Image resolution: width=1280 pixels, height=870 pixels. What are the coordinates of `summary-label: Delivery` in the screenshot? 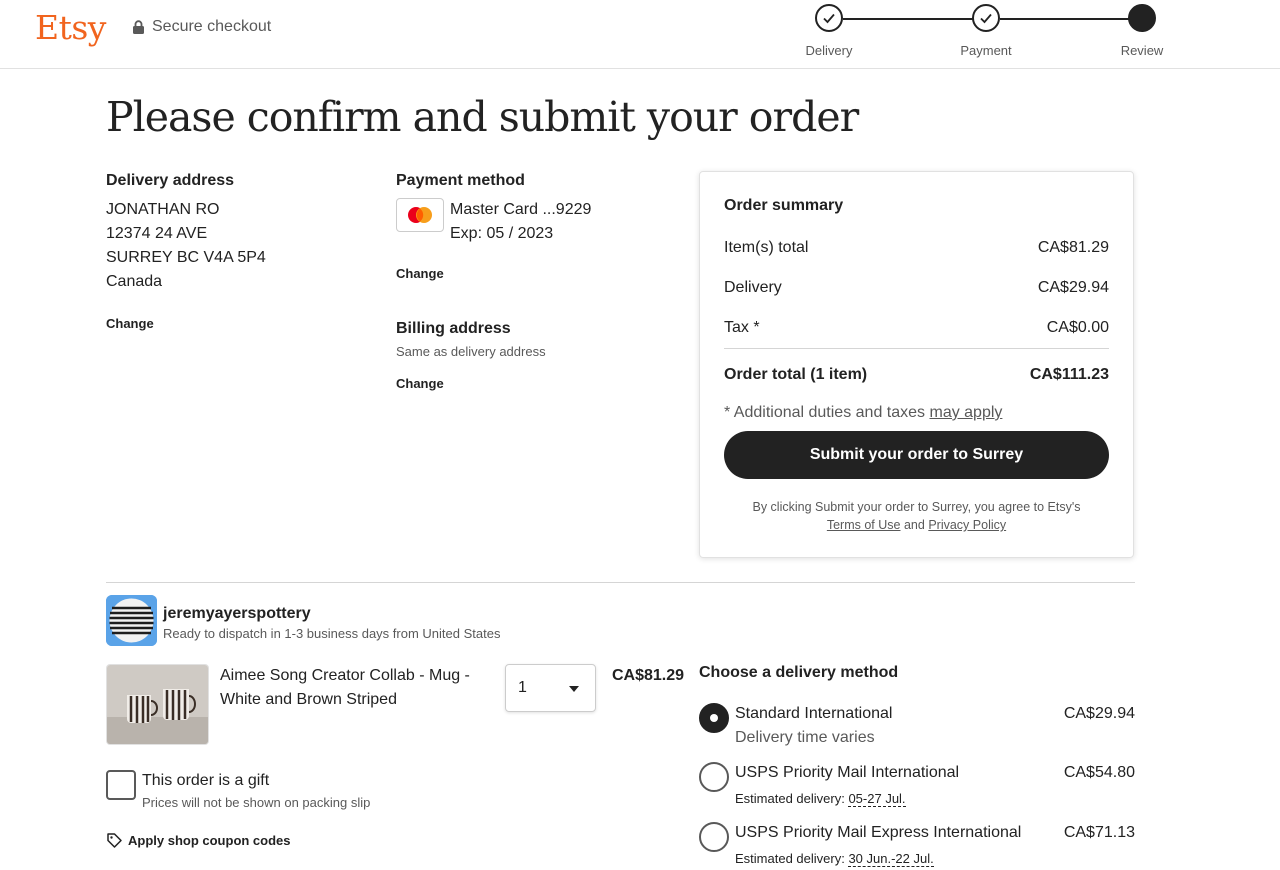 It's located at (753, 287).